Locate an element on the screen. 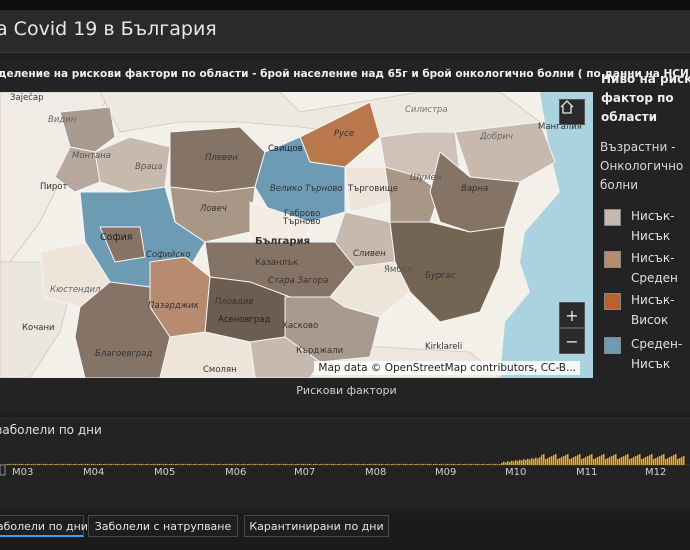  month-label: M11 is located at coordinates (587, 472).